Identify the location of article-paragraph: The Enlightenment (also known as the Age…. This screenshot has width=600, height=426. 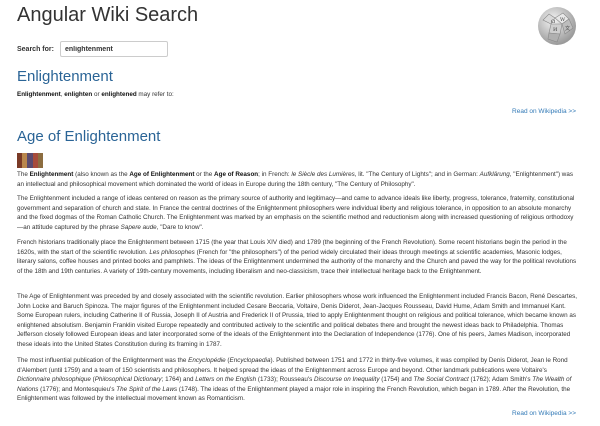
(295, 179).